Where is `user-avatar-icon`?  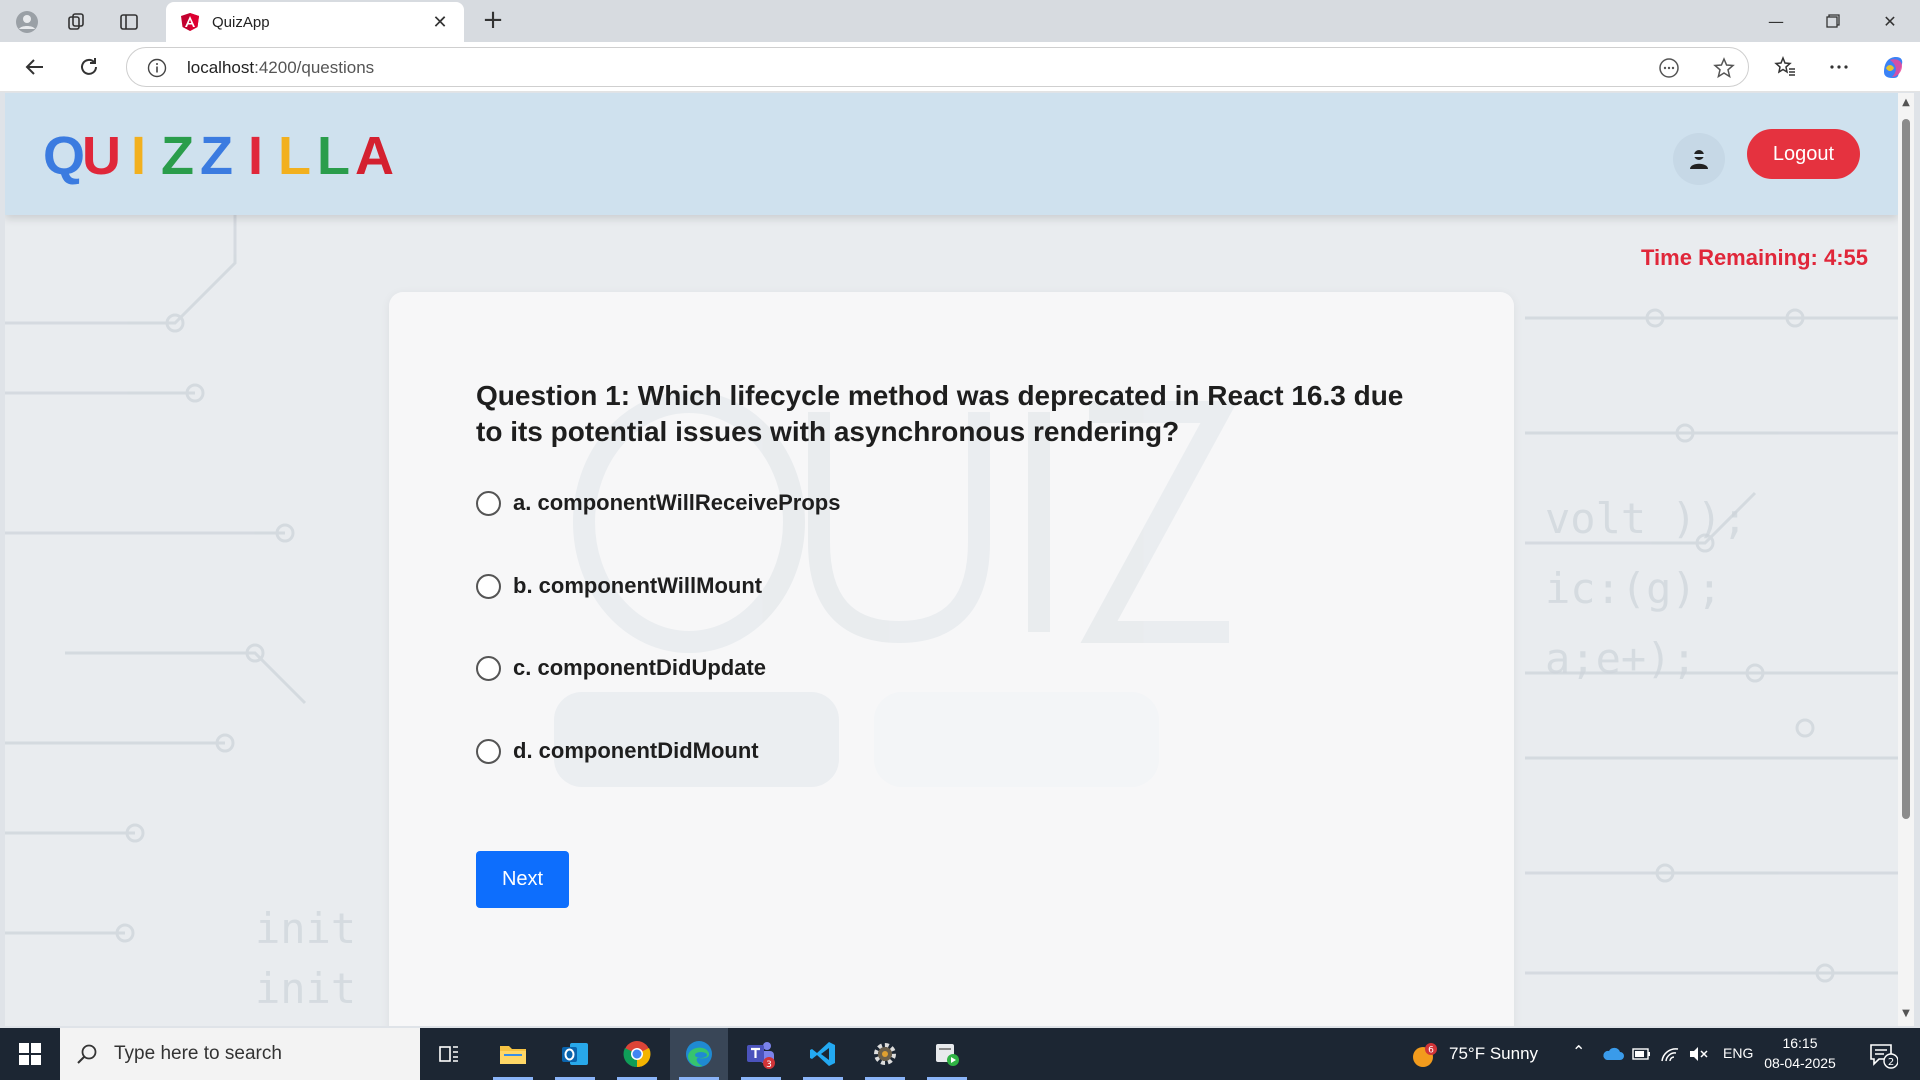 user-avatar-icon is located at coordinates (1699, 159).